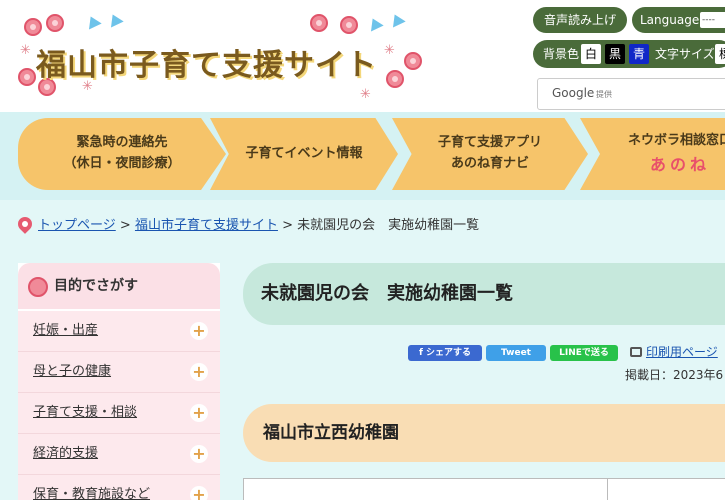 Image resolution: width=725 pixels, height=500 pixels. I want to click on breadcrumb: トップページ > 福山市子育て支援サイト > 未就園児の会 実施幼稚園一覧, so click(247, 226).